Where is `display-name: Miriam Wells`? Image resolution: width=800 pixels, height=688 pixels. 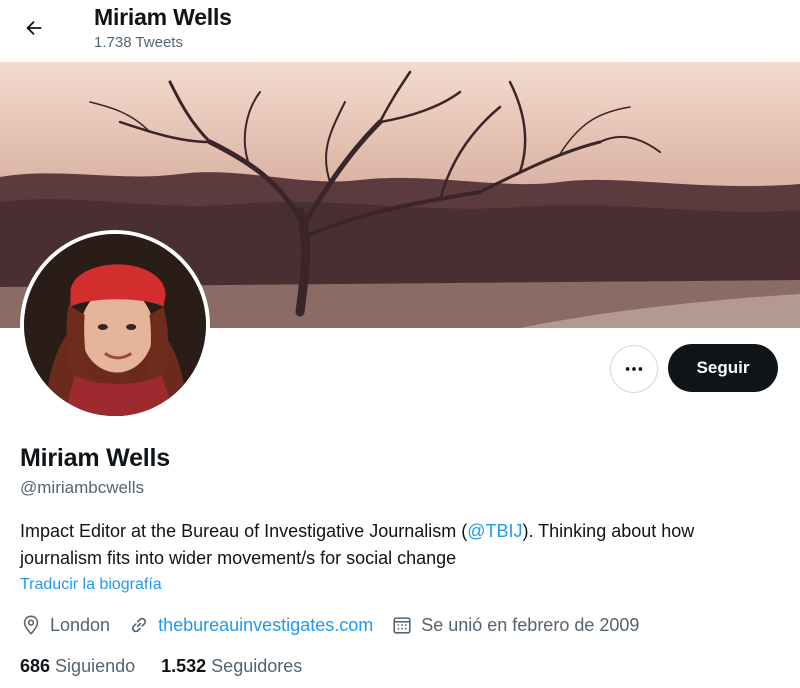
display-name: Miriam Wells is located at coordinates (95, 458).